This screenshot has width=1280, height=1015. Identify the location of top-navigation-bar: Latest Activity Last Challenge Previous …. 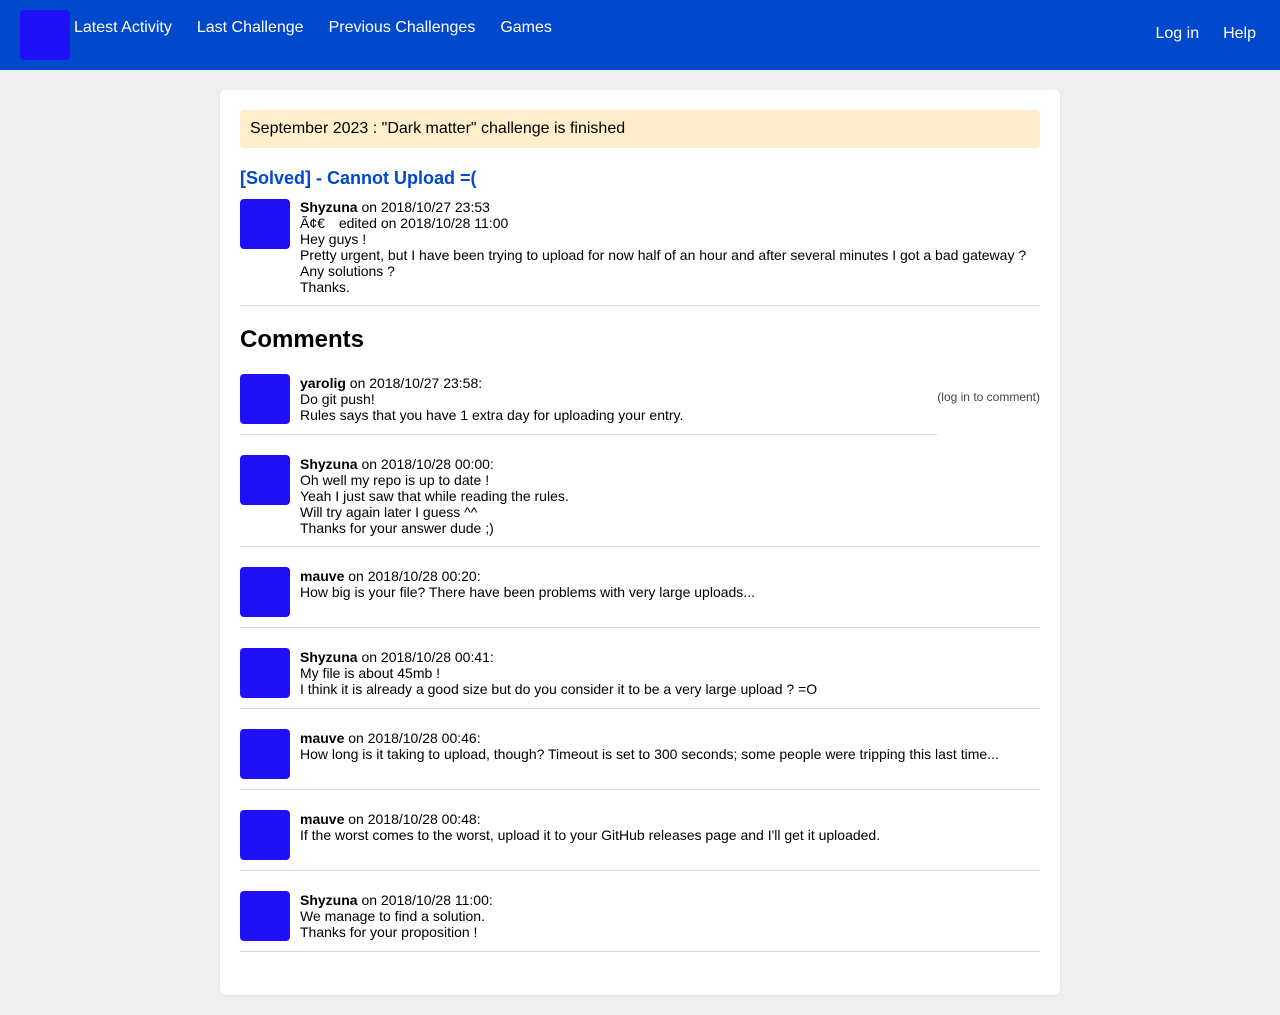
(640, 35).